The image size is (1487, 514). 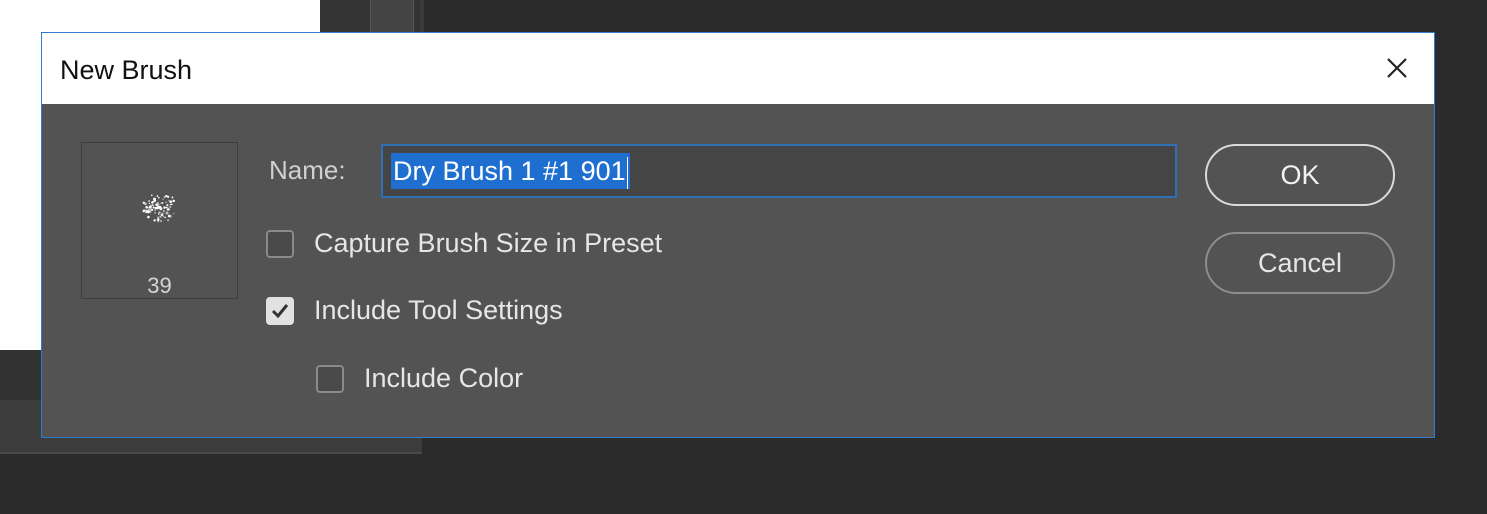 I want to click on text-caret, so click(x=627, y=172).